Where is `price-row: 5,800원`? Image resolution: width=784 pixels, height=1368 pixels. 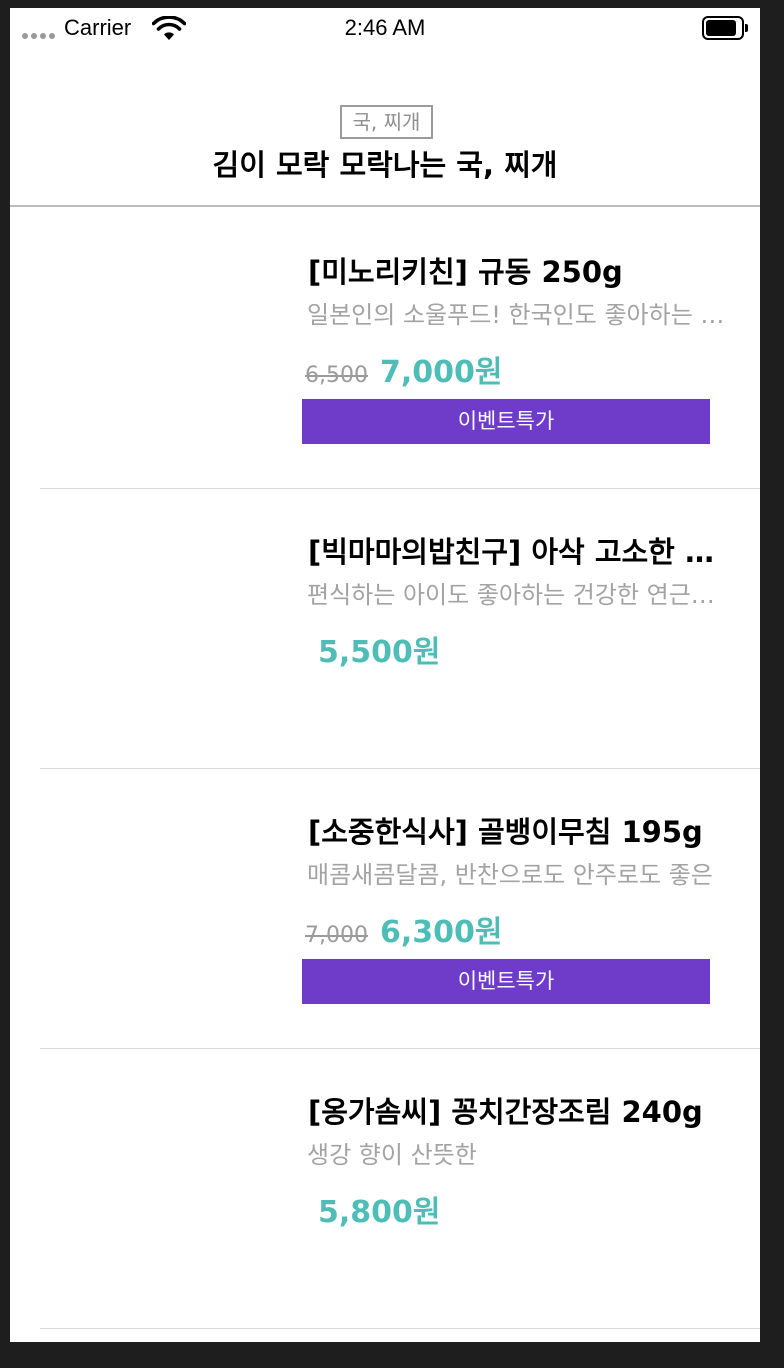
price-row: 5,800원 is located at coordinates (379, 1208).